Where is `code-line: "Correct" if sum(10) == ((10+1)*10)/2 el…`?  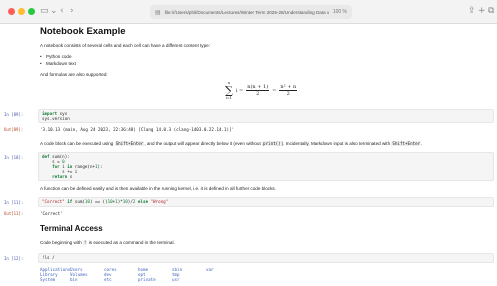 code-line: "Correct" if sum(10) == ((10+1)*10)/2 el… is located at coordinates (105, 201).